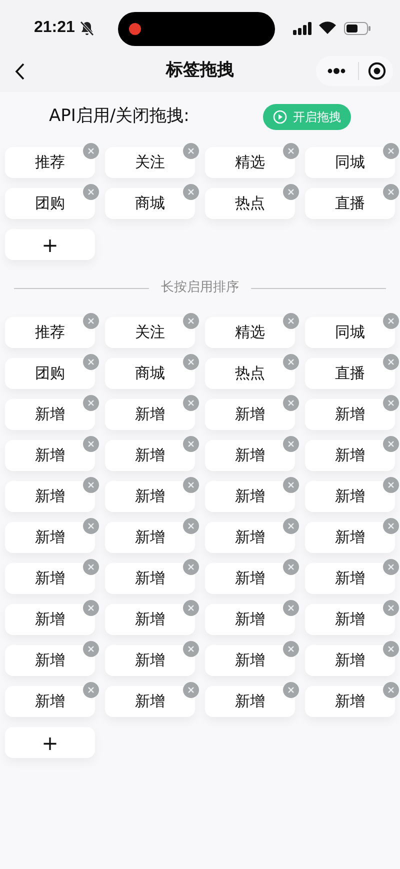  I want to click on target-icon, so click(377, 71).